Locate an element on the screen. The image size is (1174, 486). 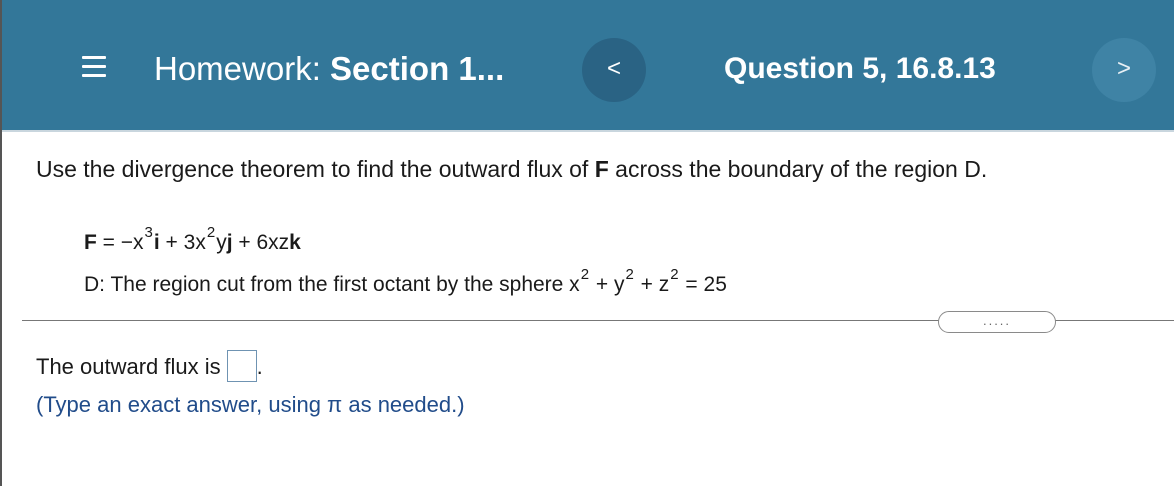
chevron-left-icon: < is located at coordinates (613, 68).